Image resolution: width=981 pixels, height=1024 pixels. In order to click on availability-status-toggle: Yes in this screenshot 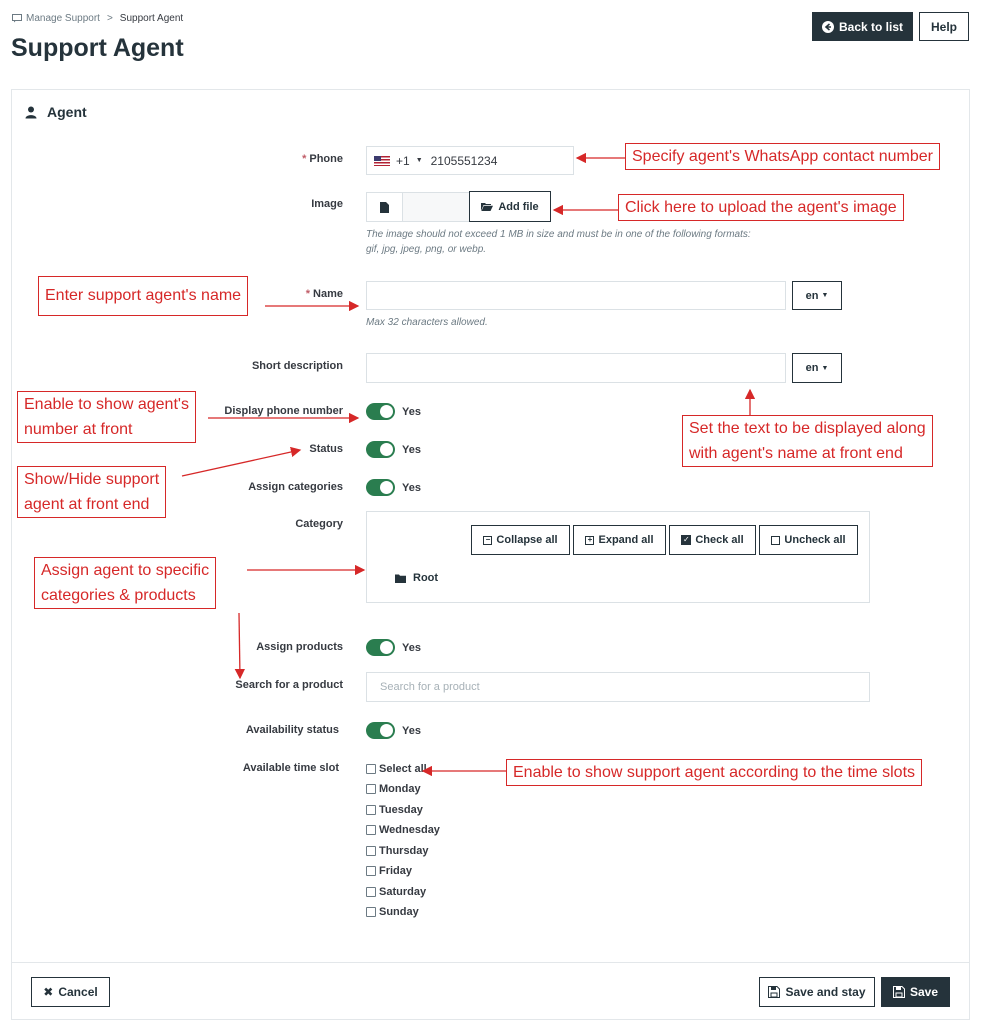, I will do `click(393, 730)`.